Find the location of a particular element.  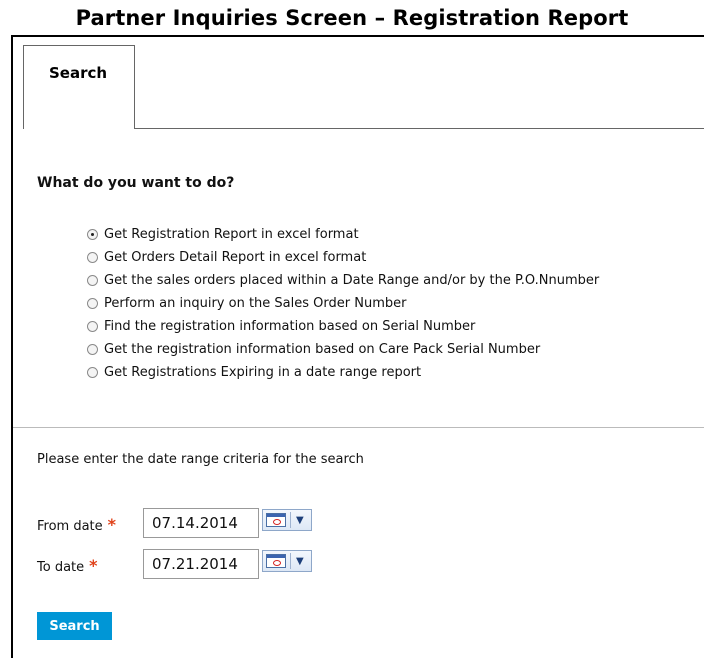

from-date-label: From date * is located at coordinates (76, 524).